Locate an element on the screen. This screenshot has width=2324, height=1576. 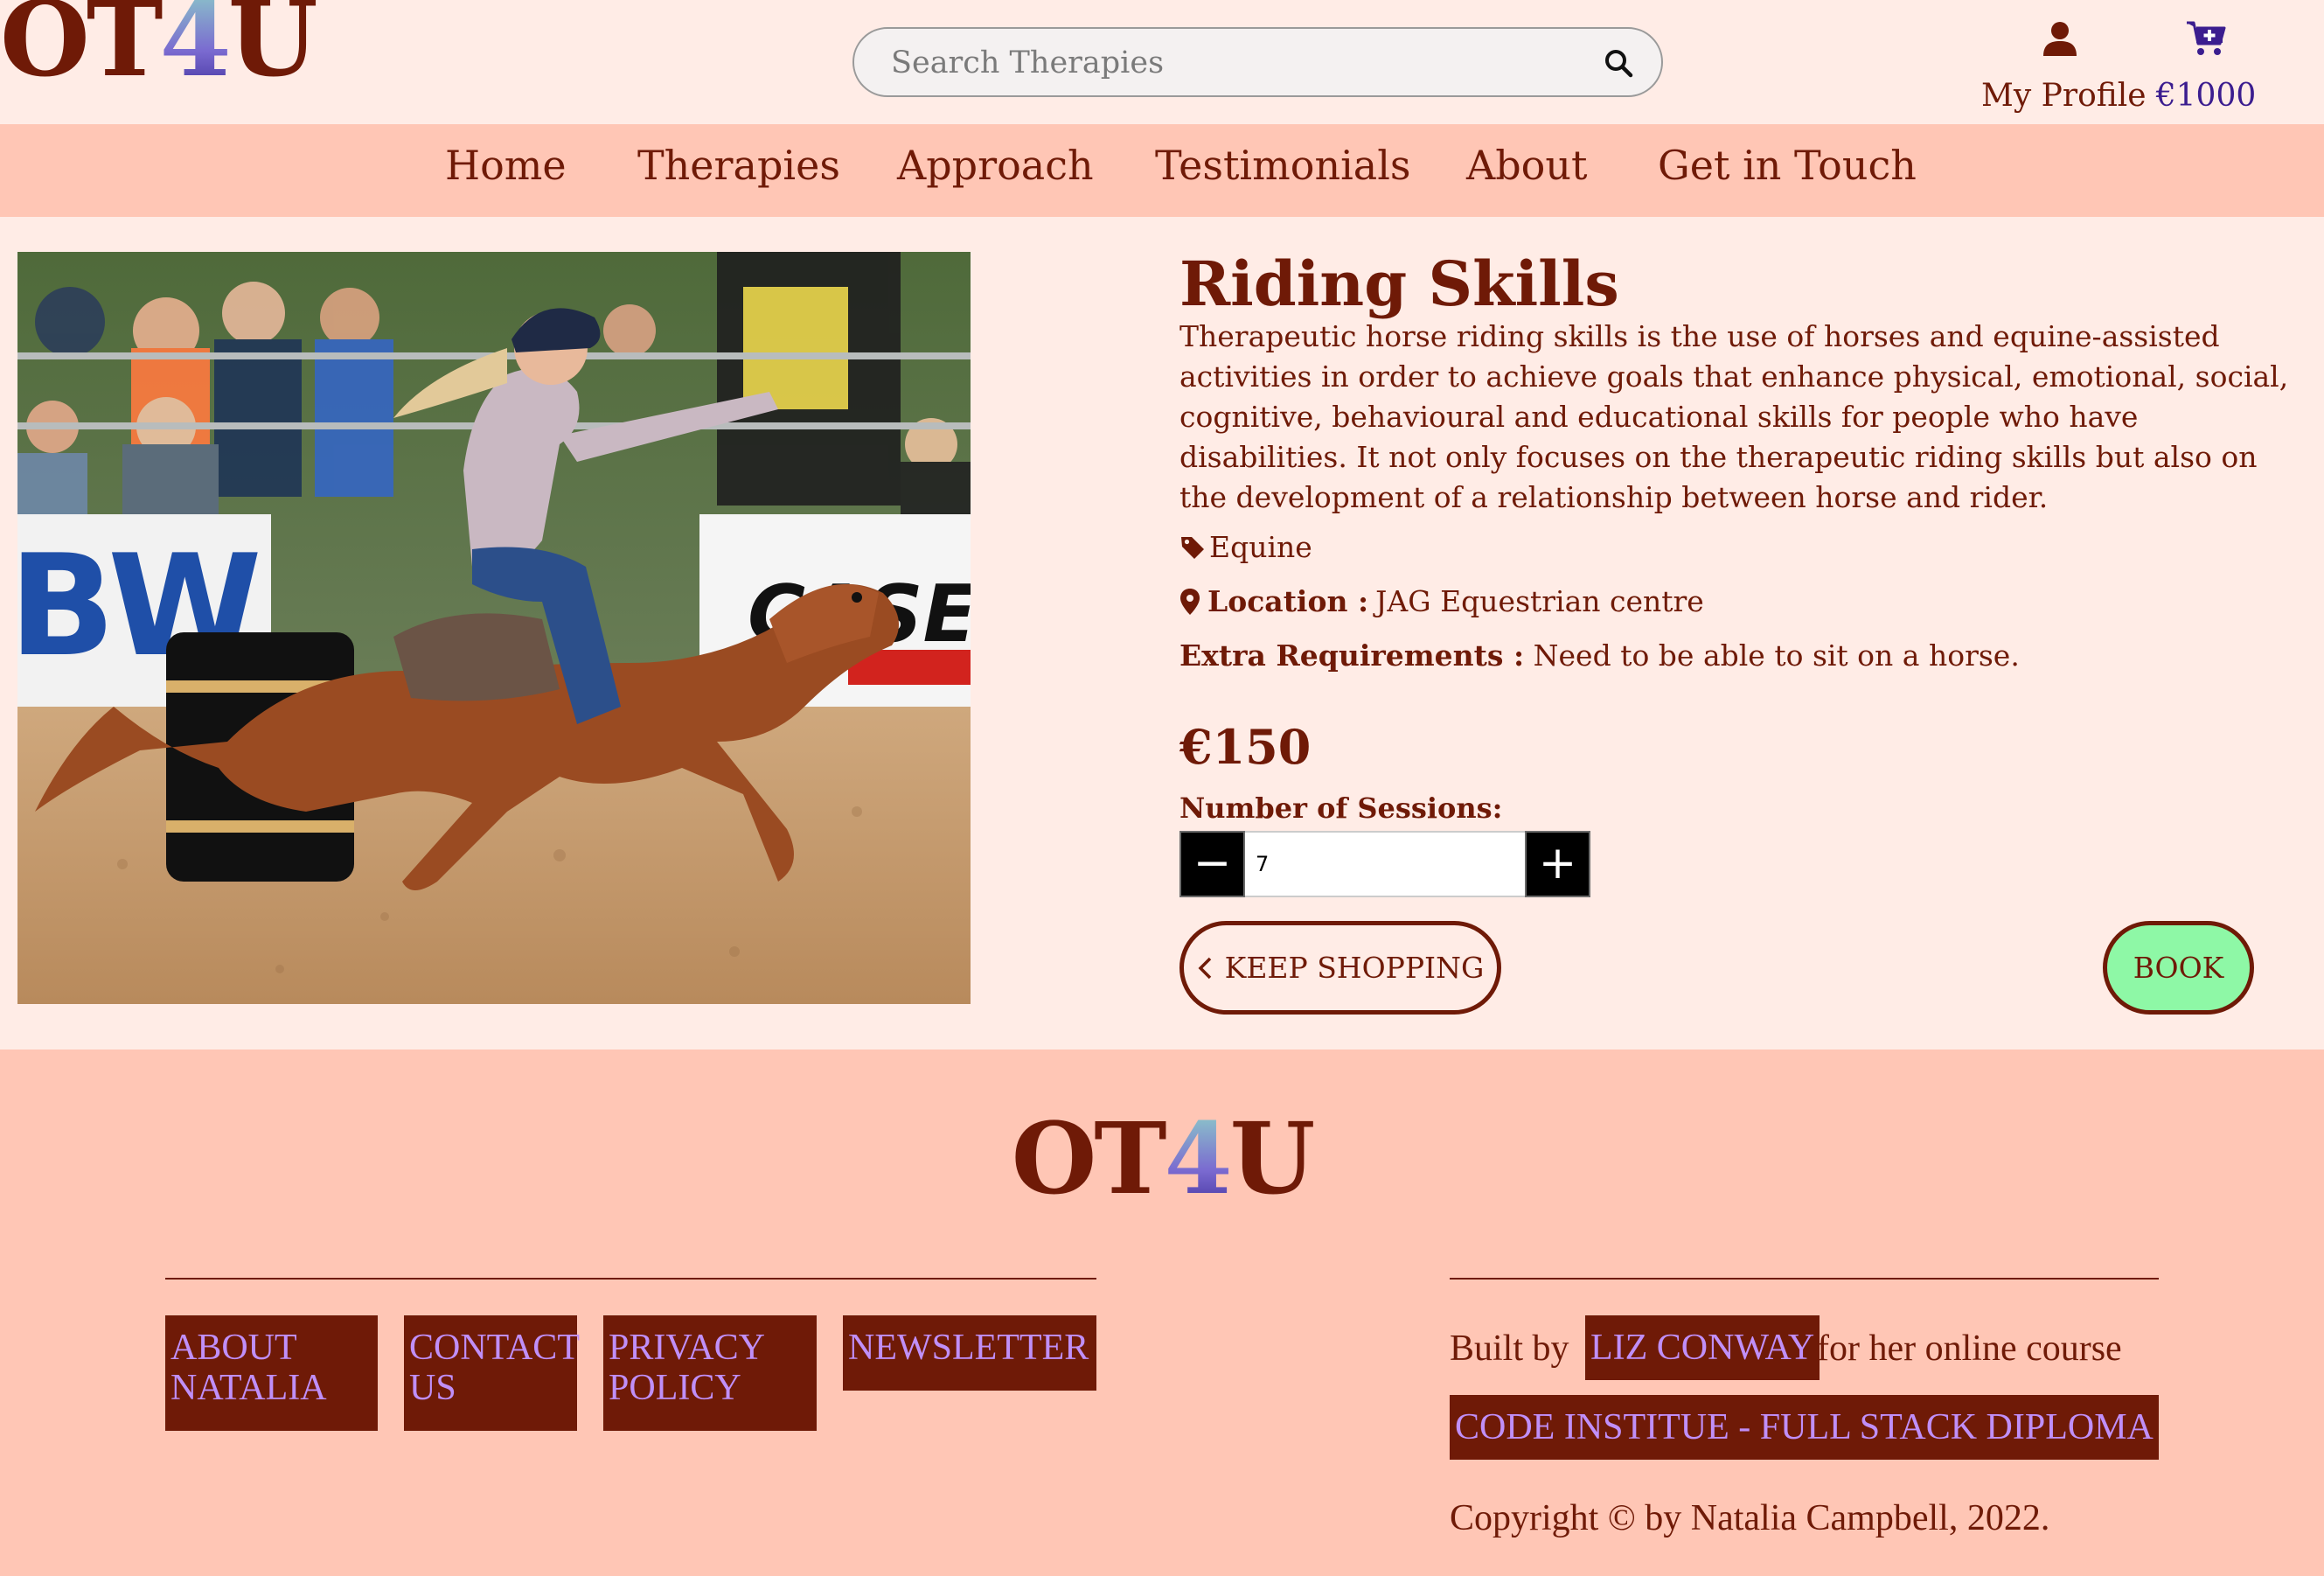
nav-home: Home is located at coordinates (506, 165).